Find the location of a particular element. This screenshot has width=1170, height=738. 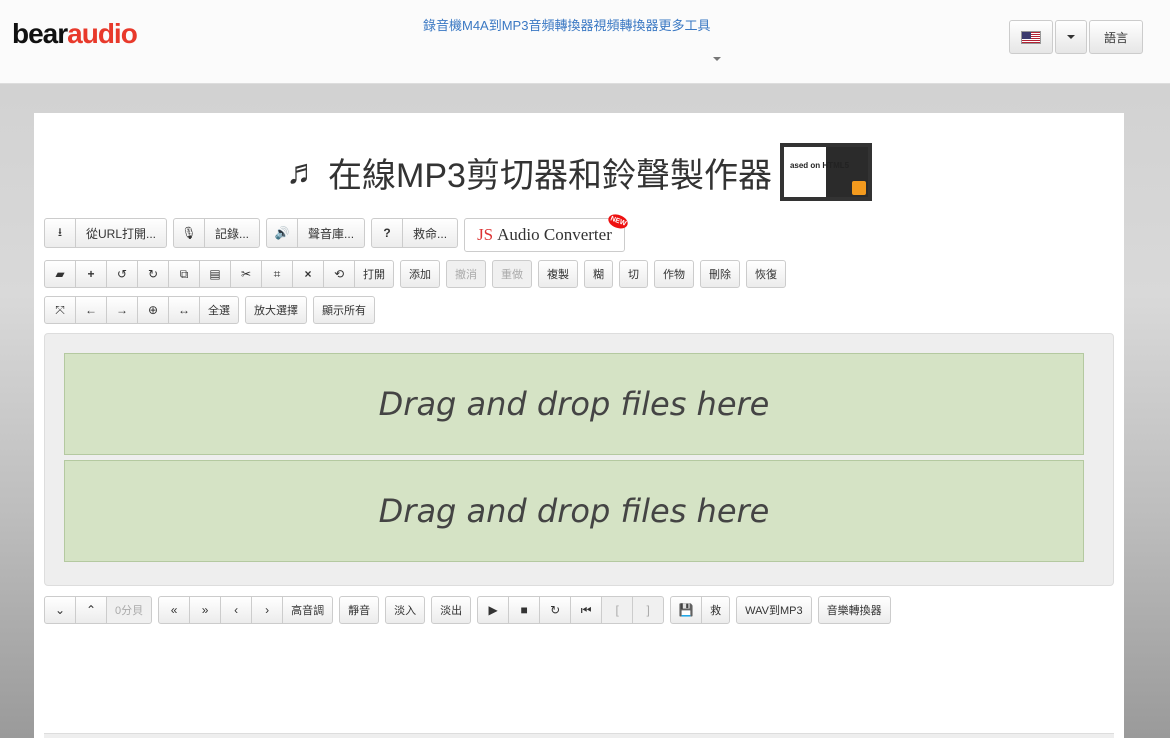

stop-icon: ■ is located at coordinates (524, 610).